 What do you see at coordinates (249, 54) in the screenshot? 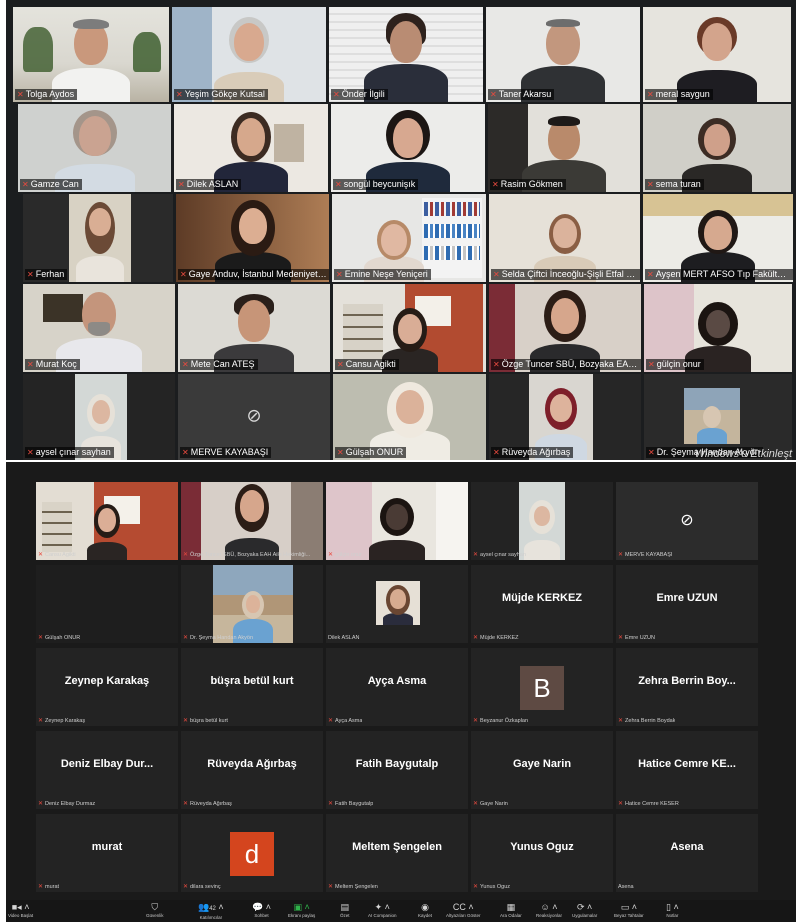
I see `video-tile: ✕ Yeşim Gökçe Kutsal` at bounding box center [249, 54].